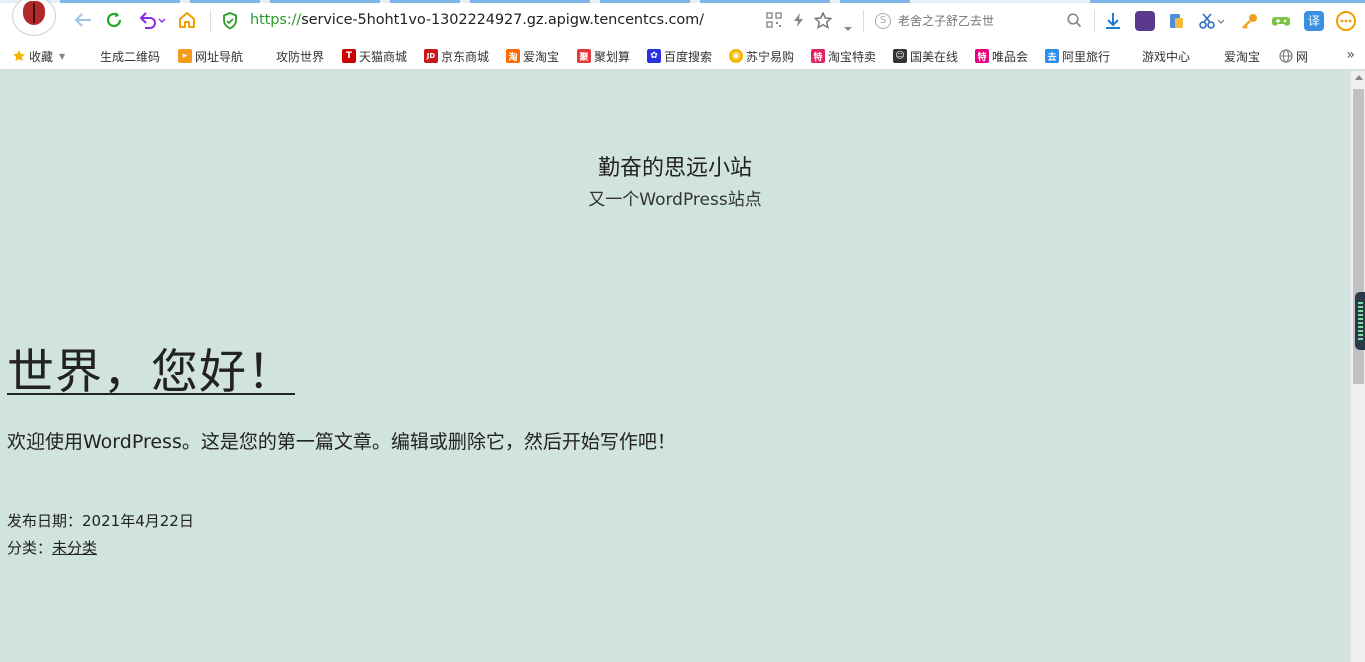  Describe the element at coordinates (123, 90) in the screenshot. I see `bookmark-item: 生成二维码` at that location.